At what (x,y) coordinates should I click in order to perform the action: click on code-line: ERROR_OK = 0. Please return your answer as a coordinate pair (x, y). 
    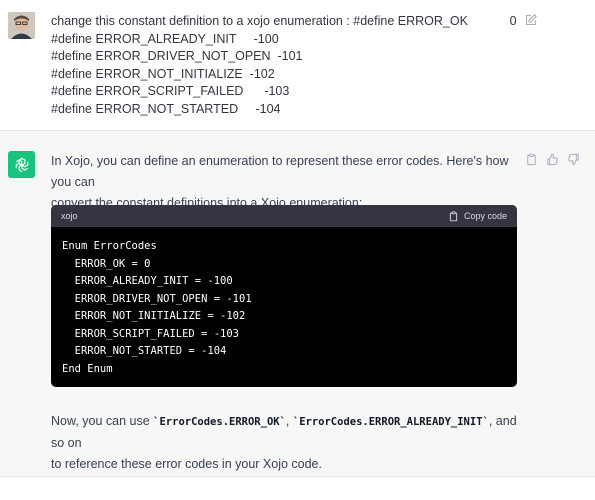
    Looking at the image, I should click on (106, 263).